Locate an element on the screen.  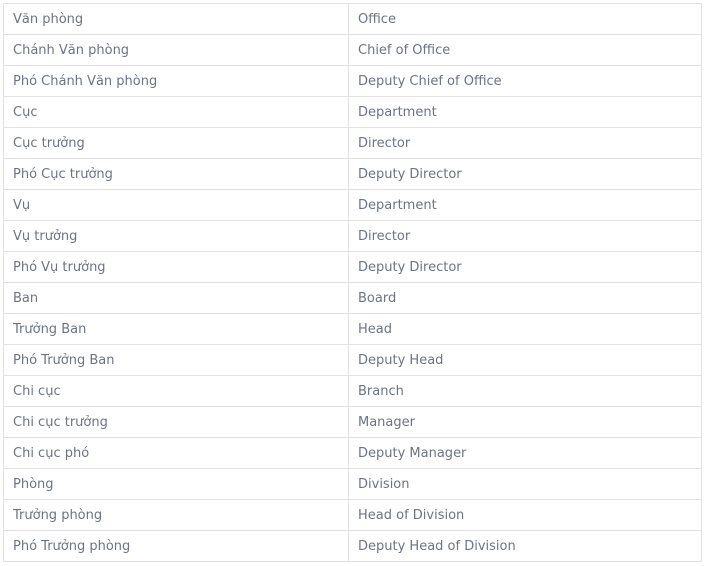
cell-vietnamese-term: Cục trưởng is located at coordinates (176, 143).